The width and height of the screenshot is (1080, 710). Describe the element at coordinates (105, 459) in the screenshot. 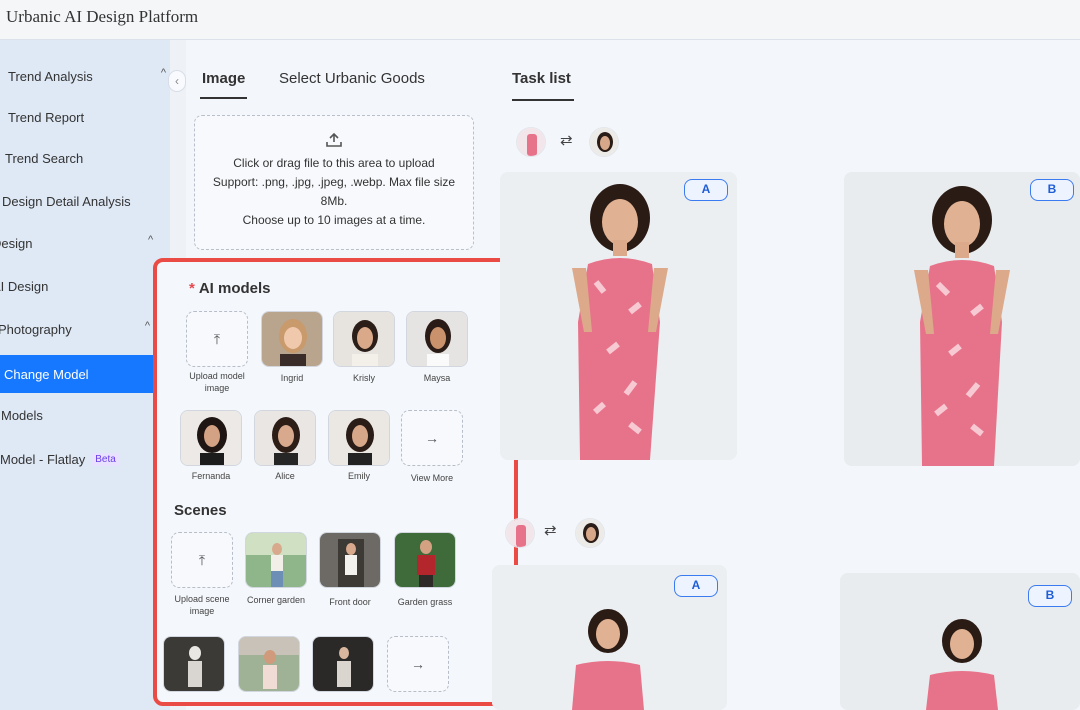

I see `beta-badge: Beta` at that location.